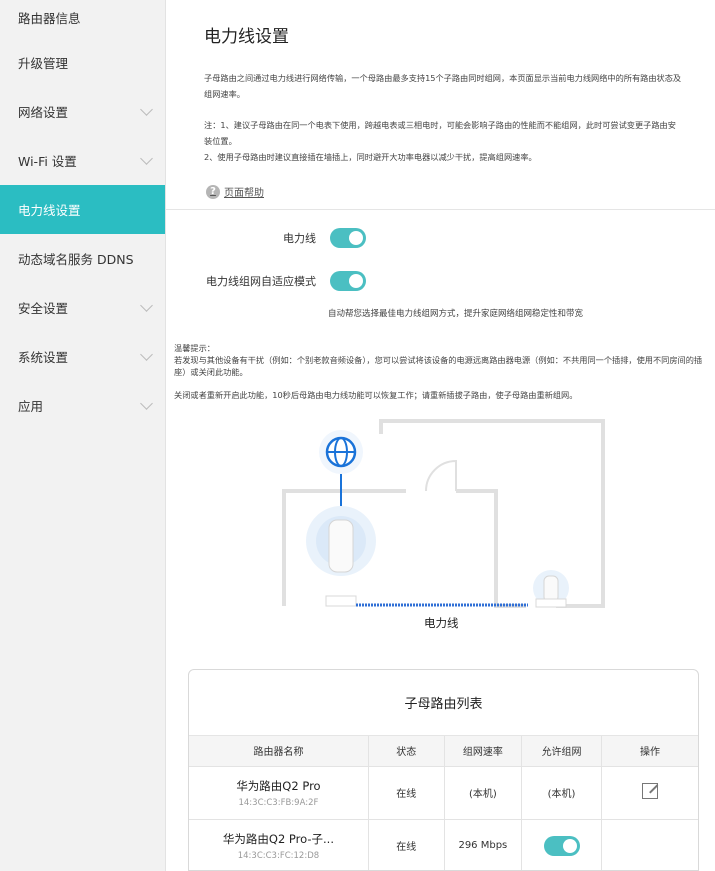  I want to click on sidebar-item-network: 网络设置, so click(82, 111).